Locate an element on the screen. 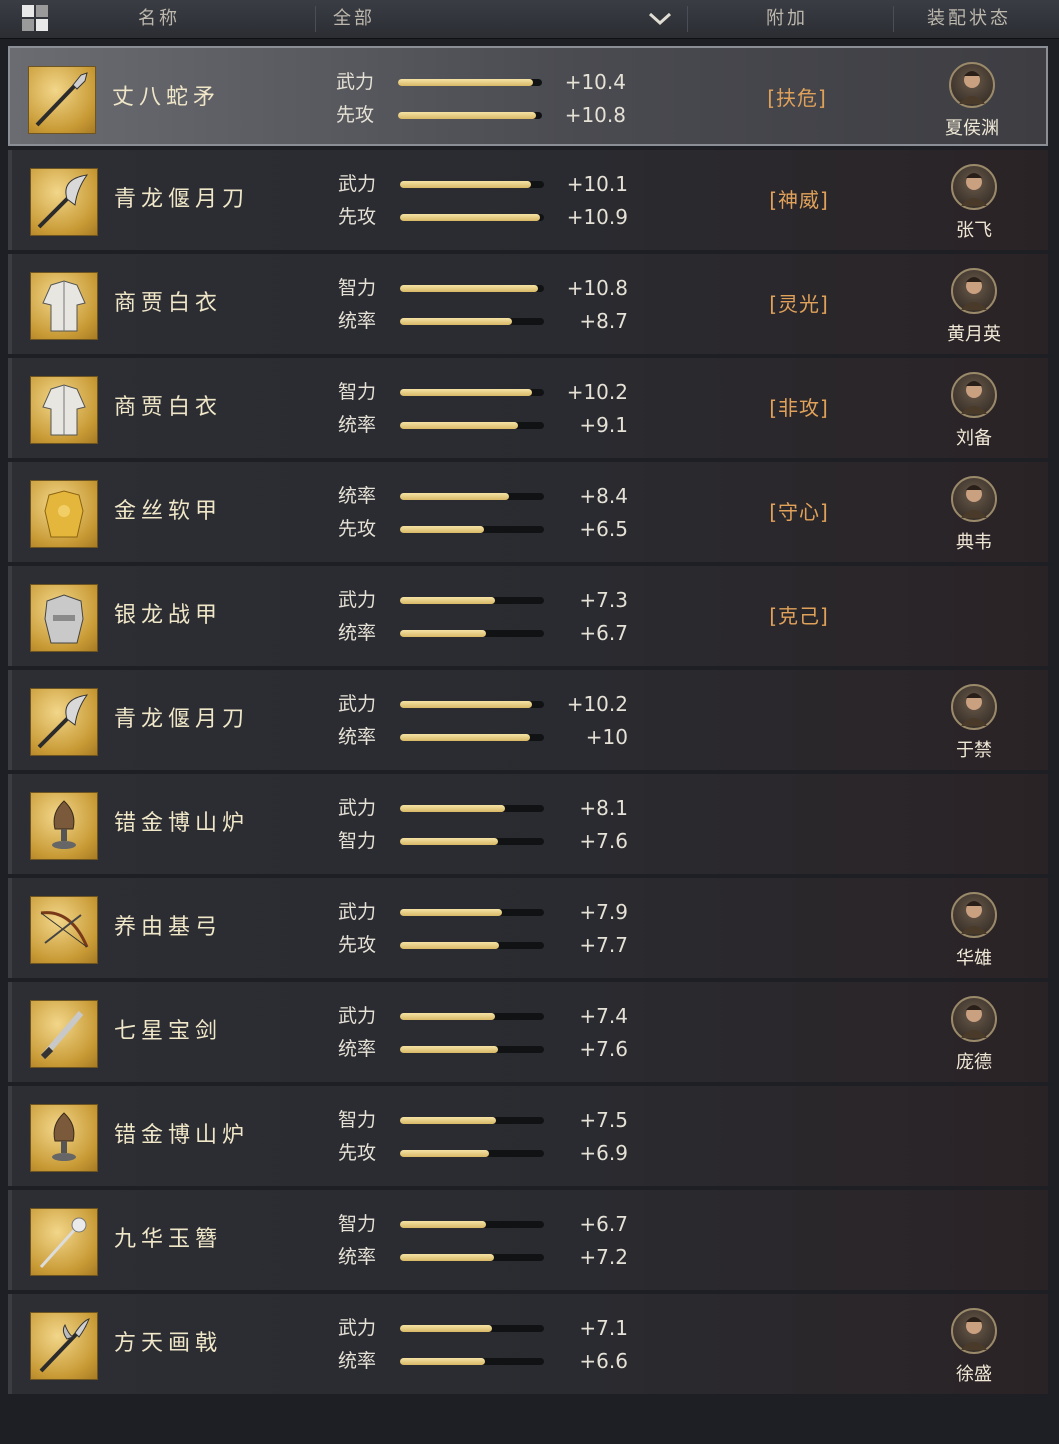 The width and height of the screenshot is (1059, 1444). stat-value: +7.4 is located at coordinates (603, 1016).